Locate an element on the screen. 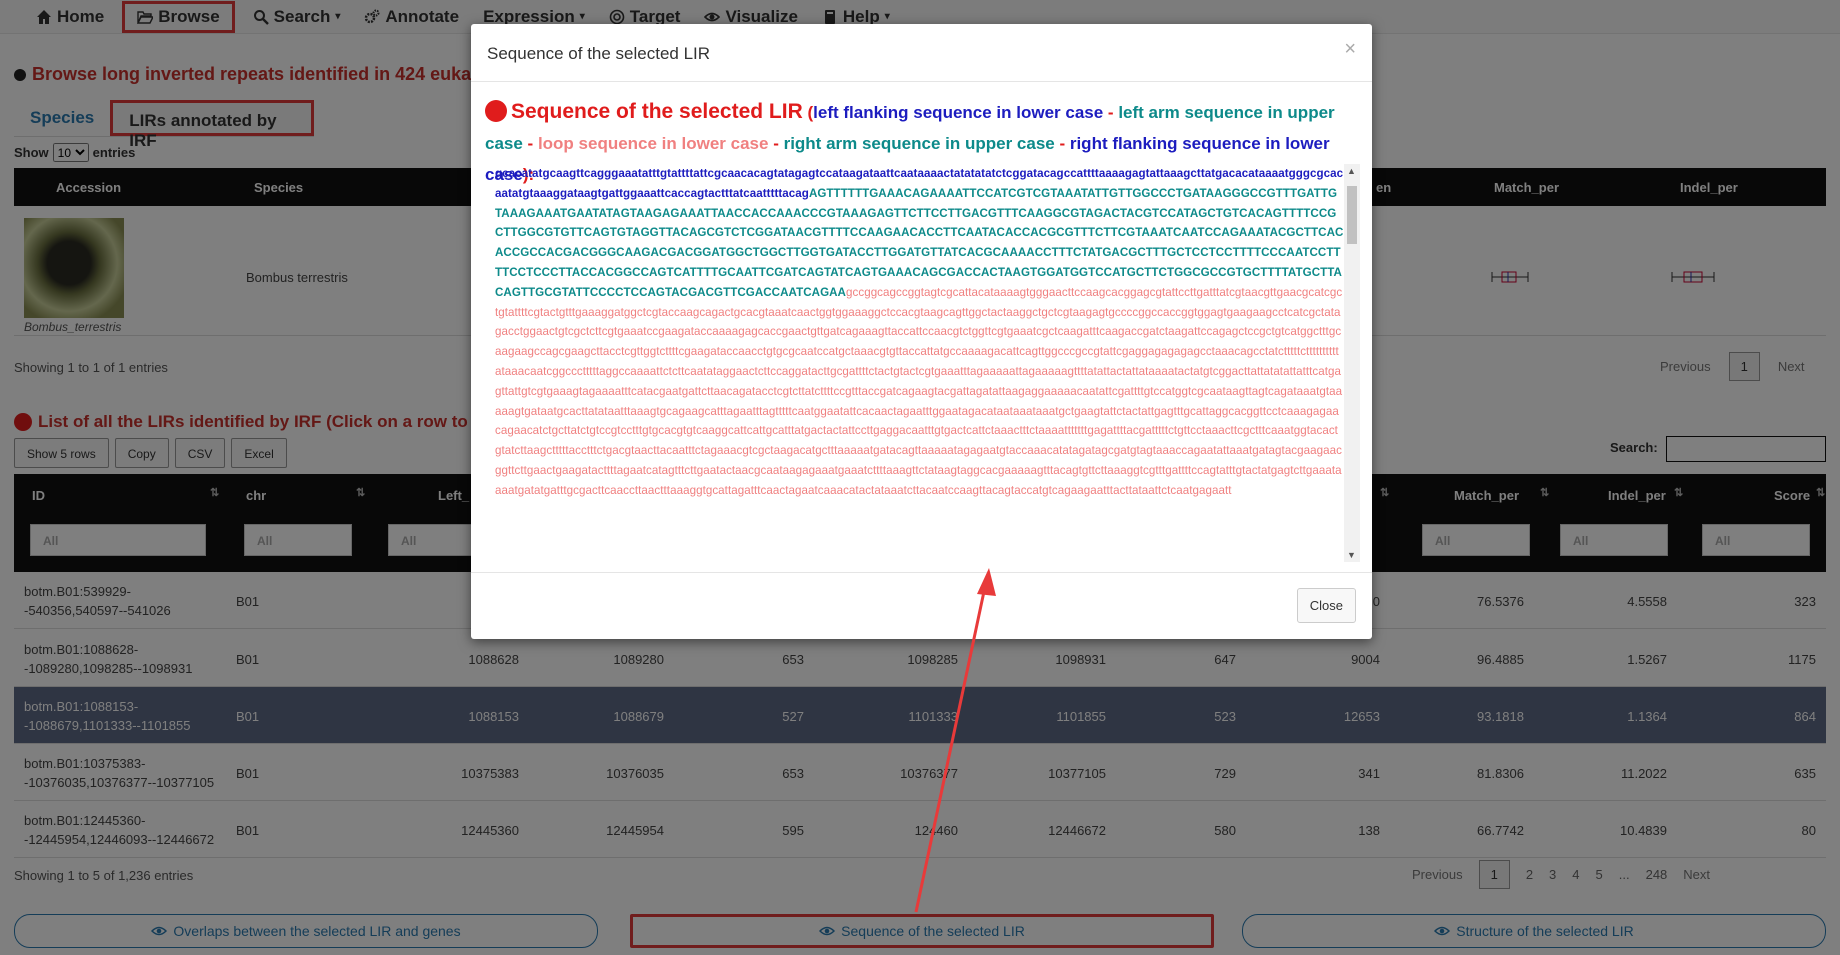  sequence-scrollbar: ▲ ▼ is located at coordinates (1352, 363).